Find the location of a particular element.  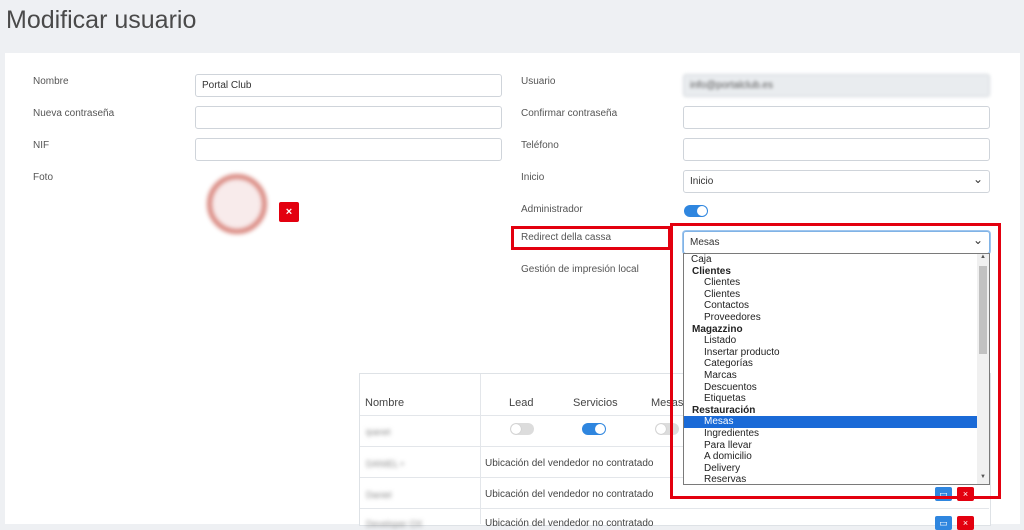

table-column-divider is located at coordinates (480, 449).